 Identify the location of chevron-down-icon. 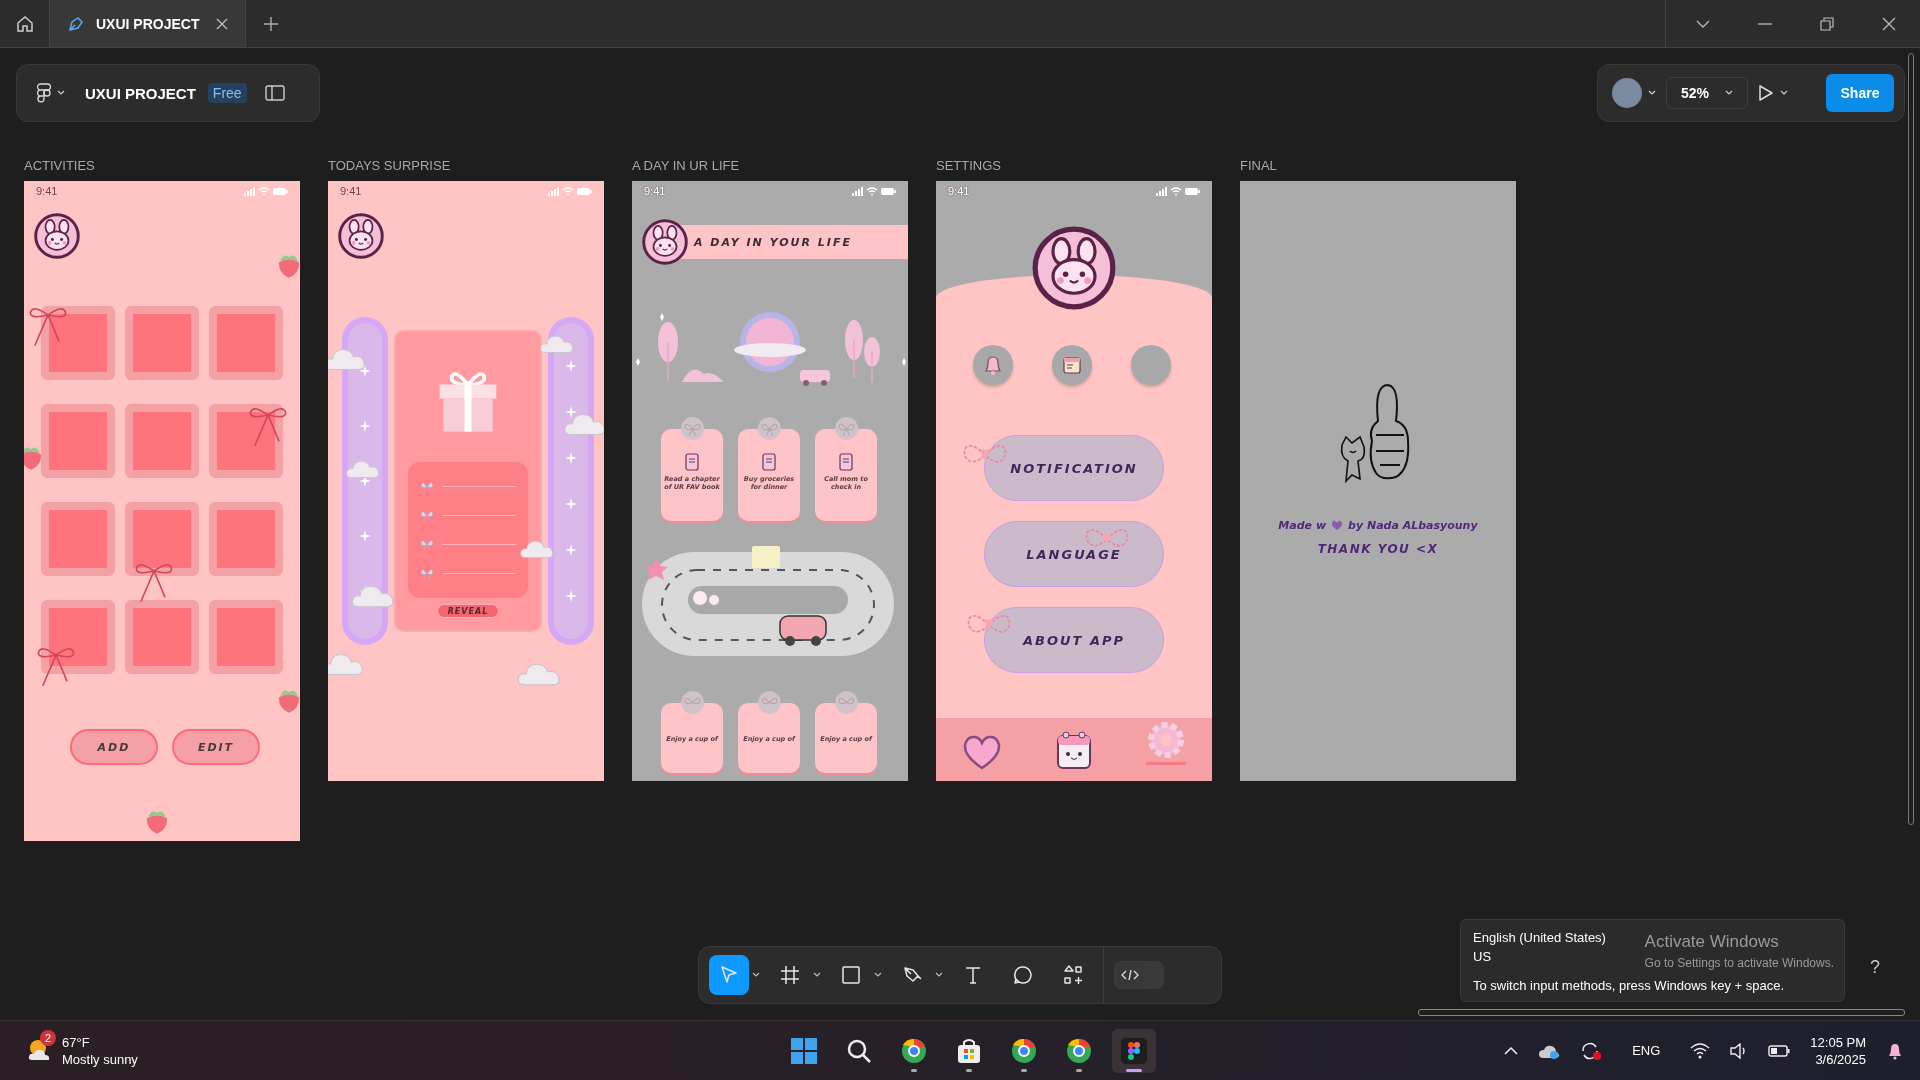
(1703, 23).